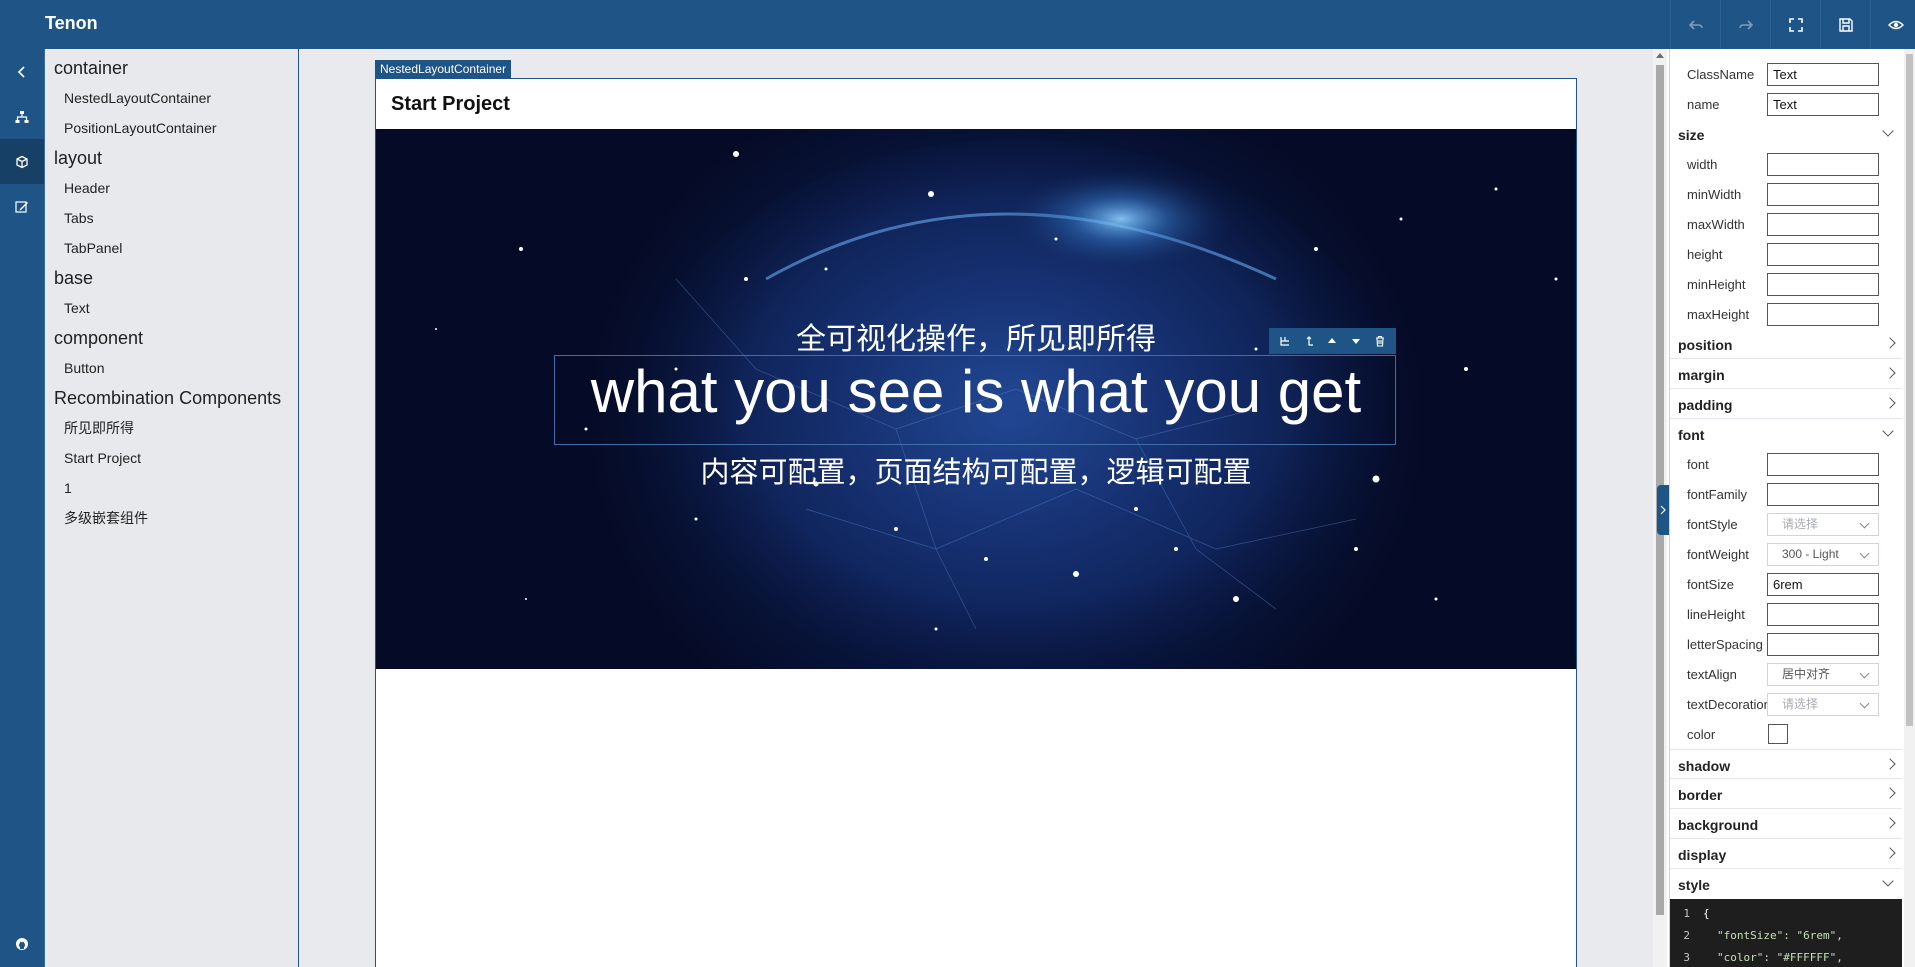  What do you see at coordinates (1823, 104) in the screenshot?
I see `name-input: Text` at bounding box center [1823, 104].